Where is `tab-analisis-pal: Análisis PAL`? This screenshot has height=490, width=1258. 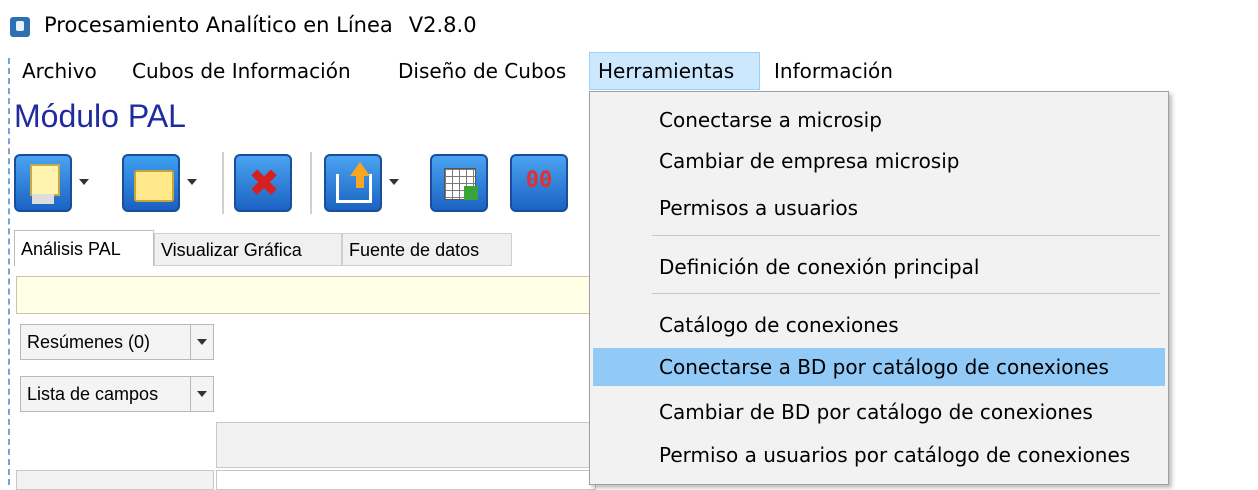 tab-analisis-pal: Análisis PAL is located at coordinates (84, 248).